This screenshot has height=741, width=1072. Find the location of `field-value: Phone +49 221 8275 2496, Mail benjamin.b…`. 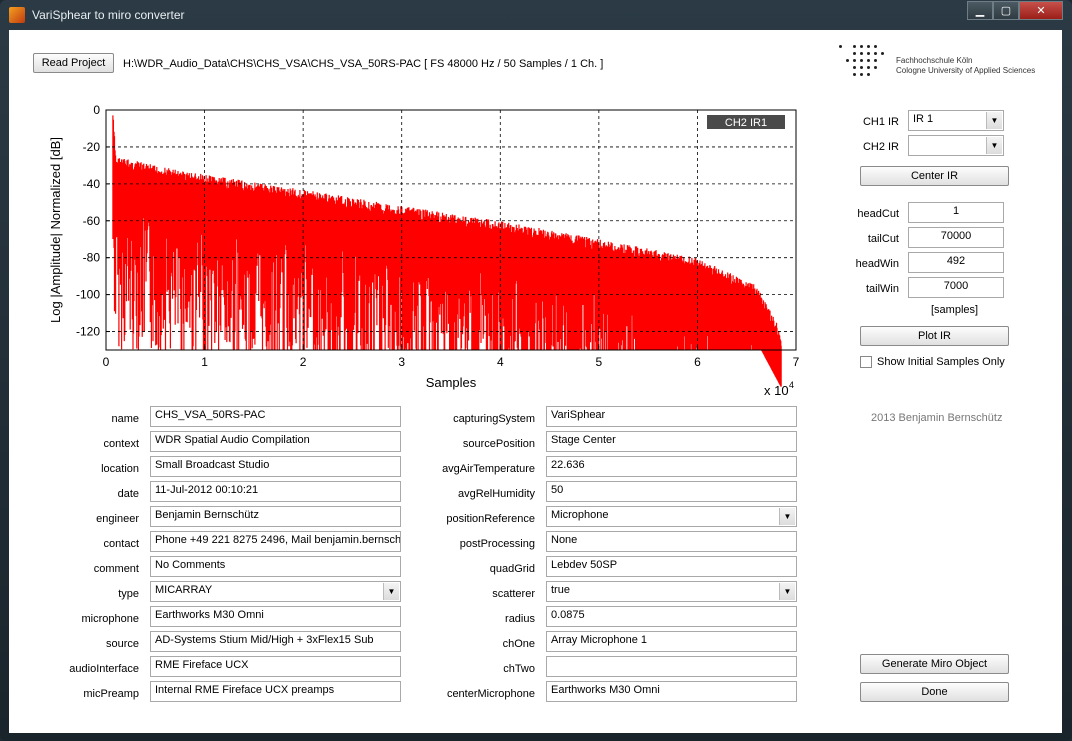

field-value: Phone +49 221 8275 2496, Mail benjamin.b… is located at coordinates (278, 540).